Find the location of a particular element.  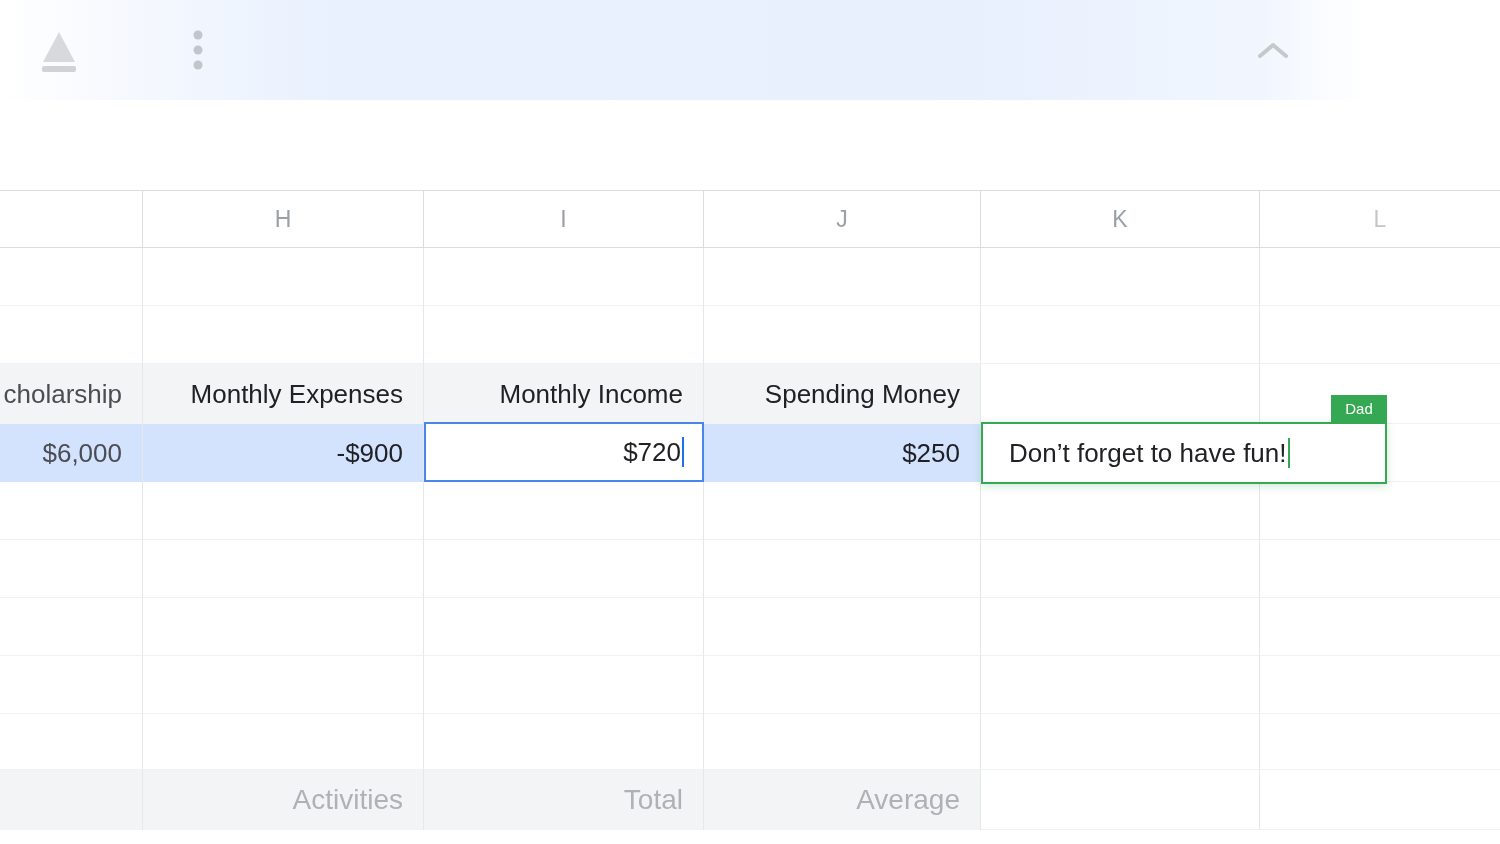

column-header: I is located at coordinates (564, 219).